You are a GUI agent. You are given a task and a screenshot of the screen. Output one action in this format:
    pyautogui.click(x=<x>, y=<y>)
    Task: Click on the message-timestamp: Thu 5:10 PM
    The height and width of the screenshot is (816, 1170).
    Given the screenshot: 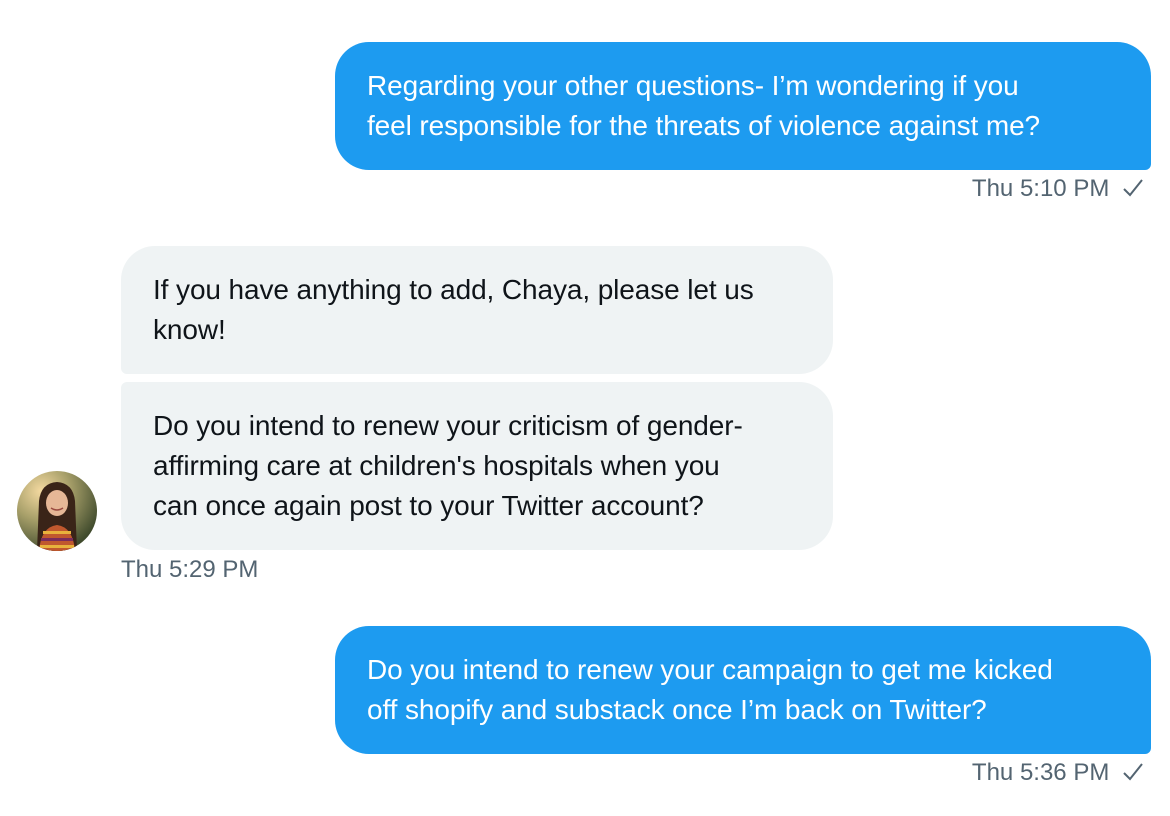 What is the action you would take?
    pyautogui.click(x=1040, y=188)
    